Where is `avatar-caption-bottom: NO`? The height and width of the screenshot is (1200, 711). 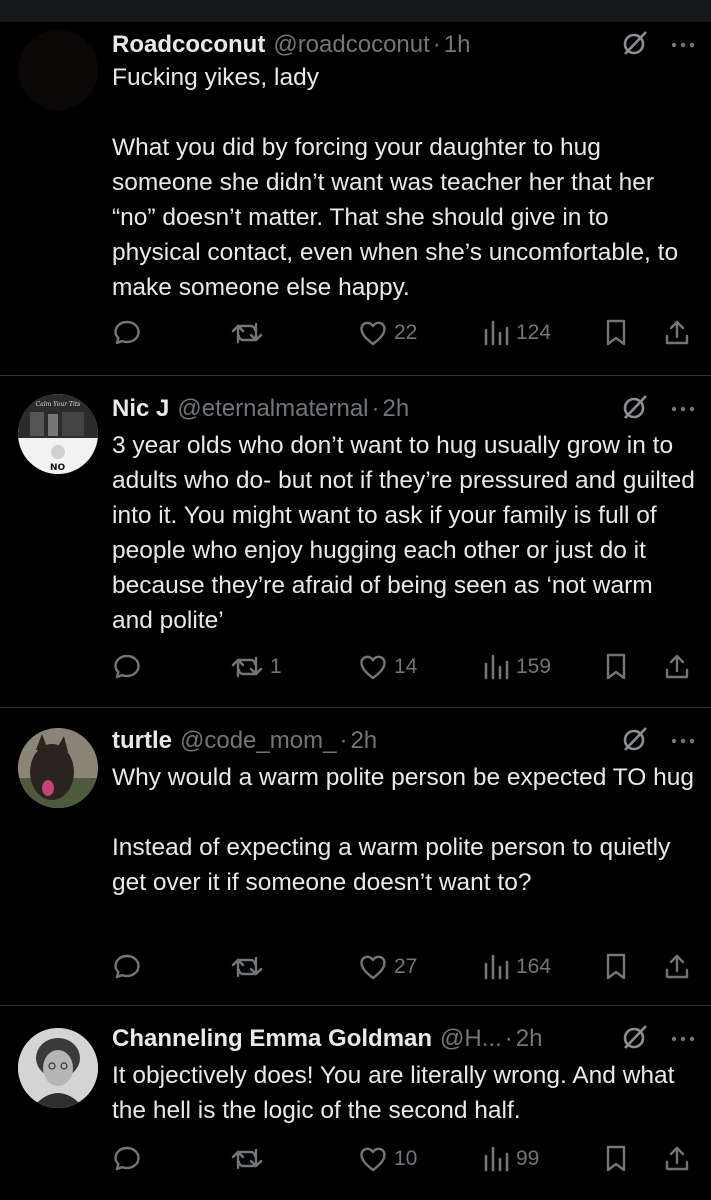 avatar-caption-bottom: NO is located at coordinates (58, 468).